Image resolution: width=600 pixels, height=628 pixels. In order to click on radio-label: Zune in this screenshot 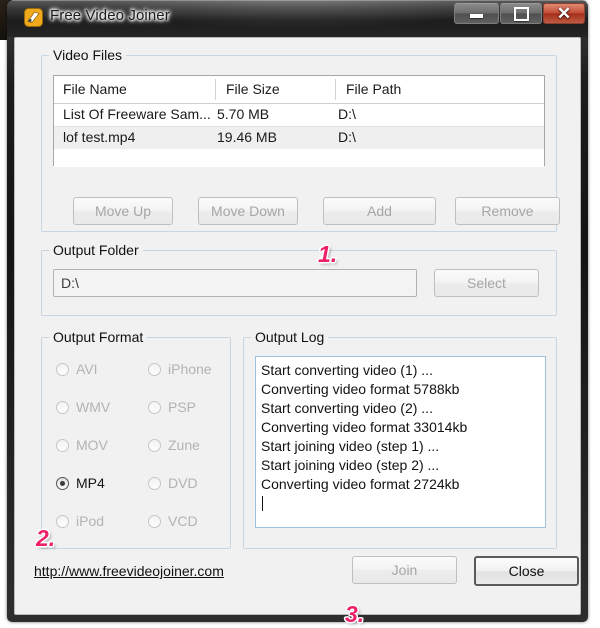, I will do `click(184, 445)`.